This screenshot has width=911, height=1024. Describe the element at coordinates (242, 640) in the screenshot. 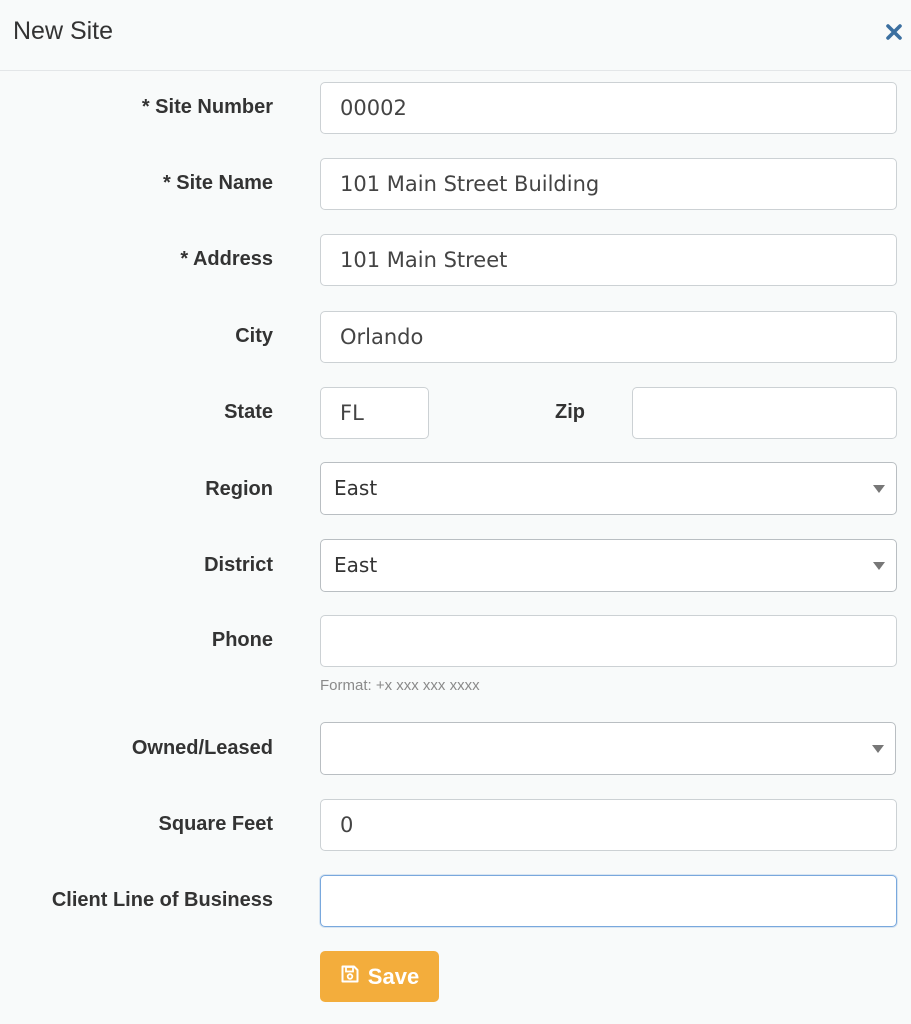

I see `phone-label: Phone` at that location.